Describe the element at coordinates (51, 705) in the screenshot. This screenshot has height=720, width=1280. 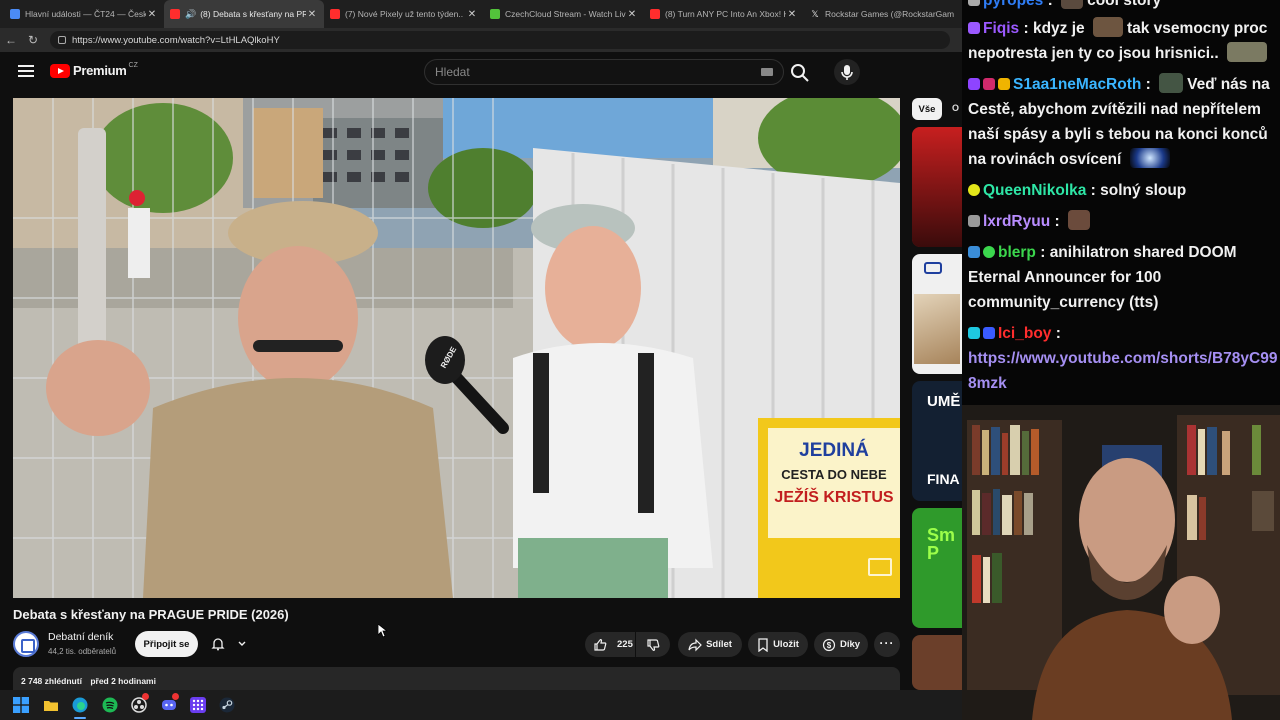
I see `file-explorer-icon` at that location.